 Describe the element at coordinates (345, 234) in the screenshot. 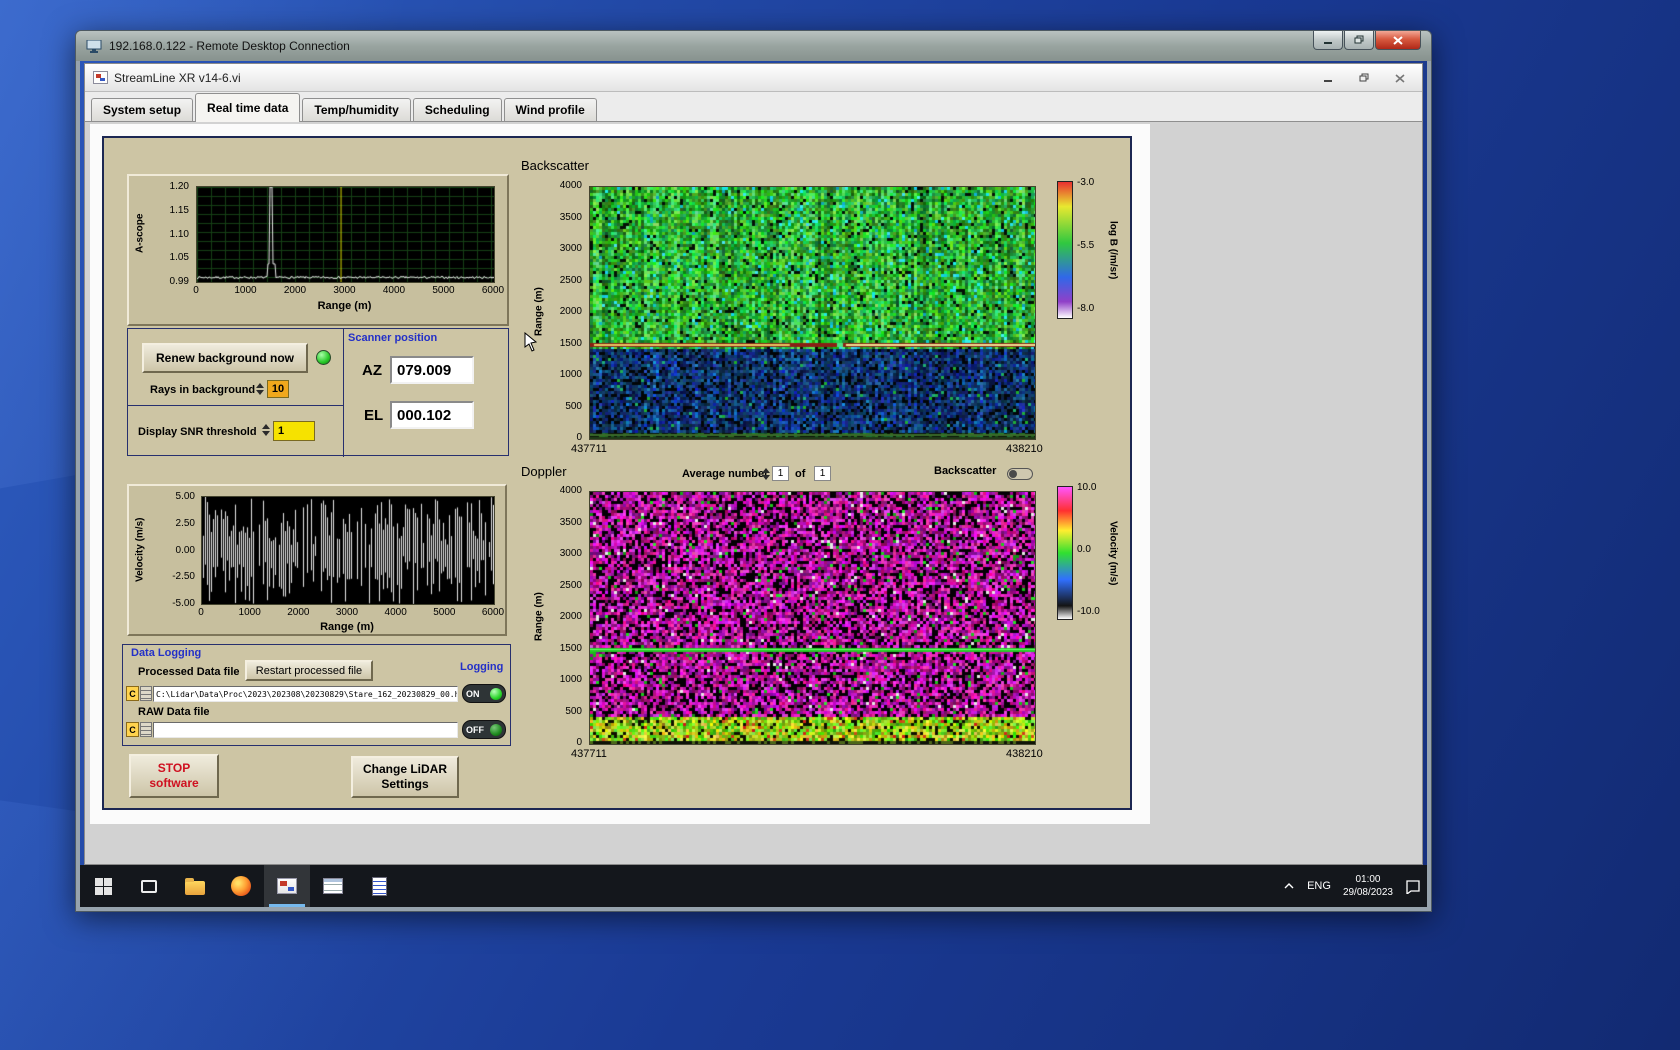

I see `ascope-plot` at that location.